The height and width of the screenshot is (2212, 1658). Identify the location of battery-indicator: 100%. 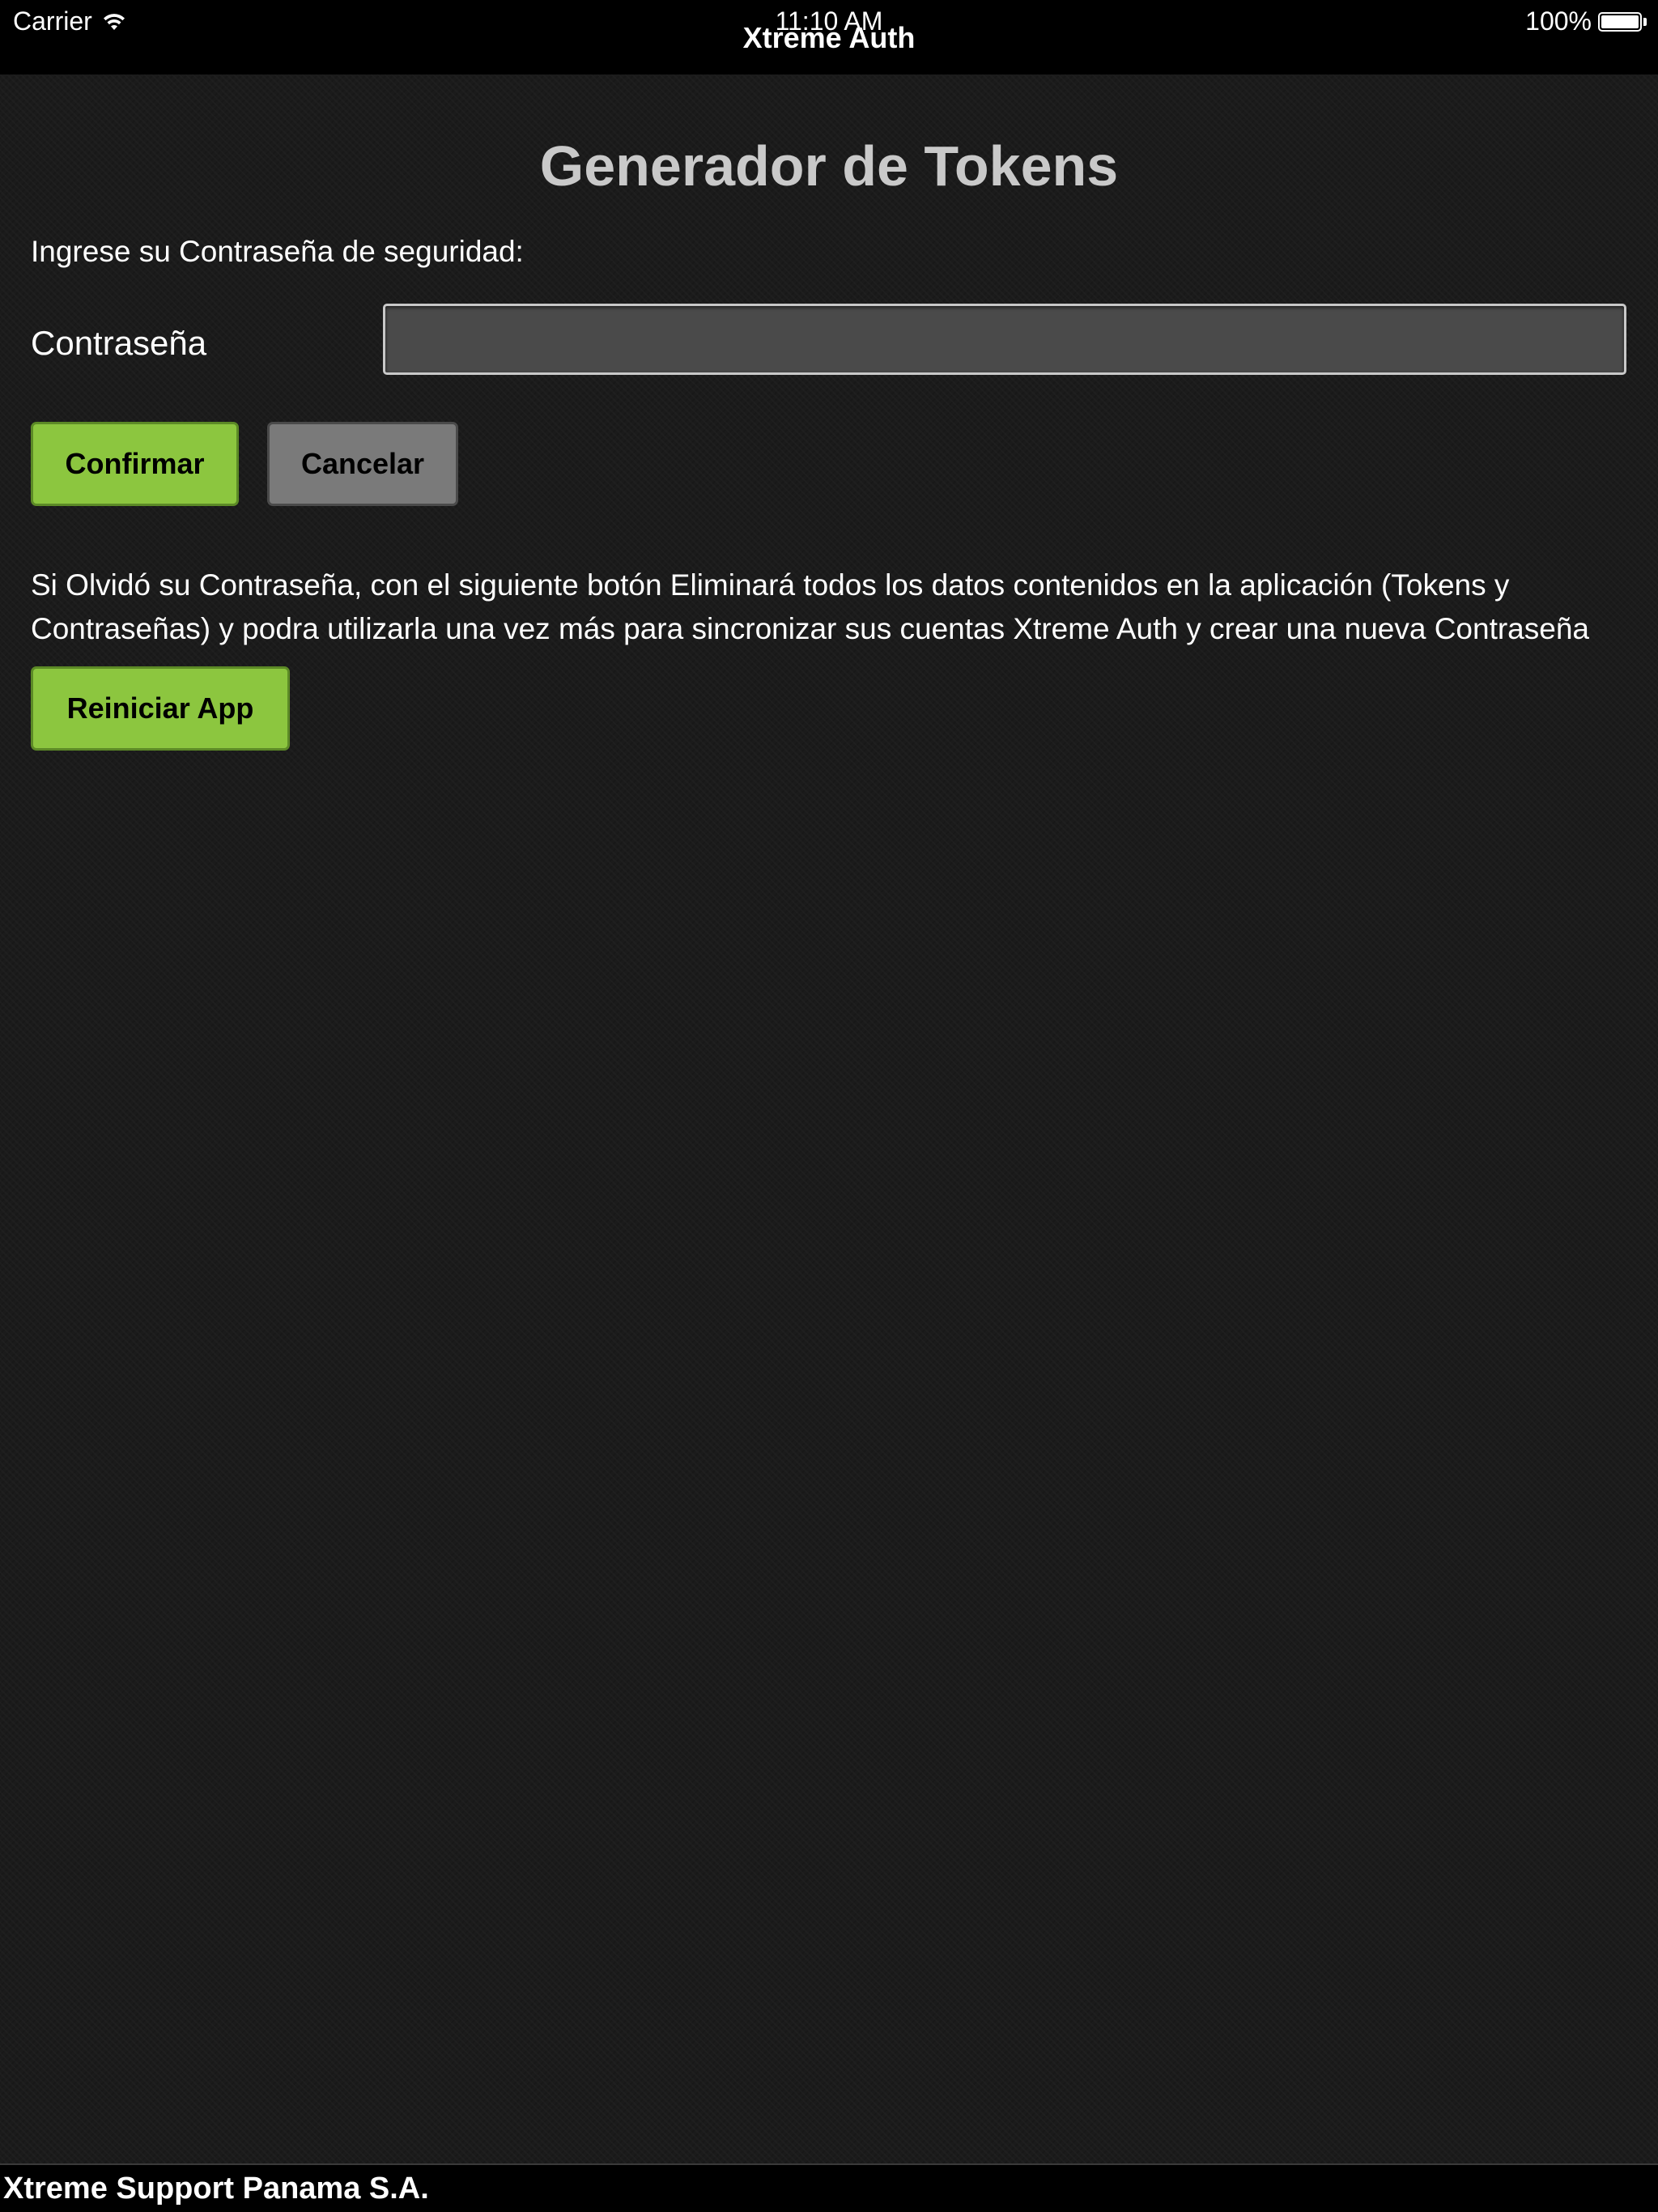
(1586, 21).